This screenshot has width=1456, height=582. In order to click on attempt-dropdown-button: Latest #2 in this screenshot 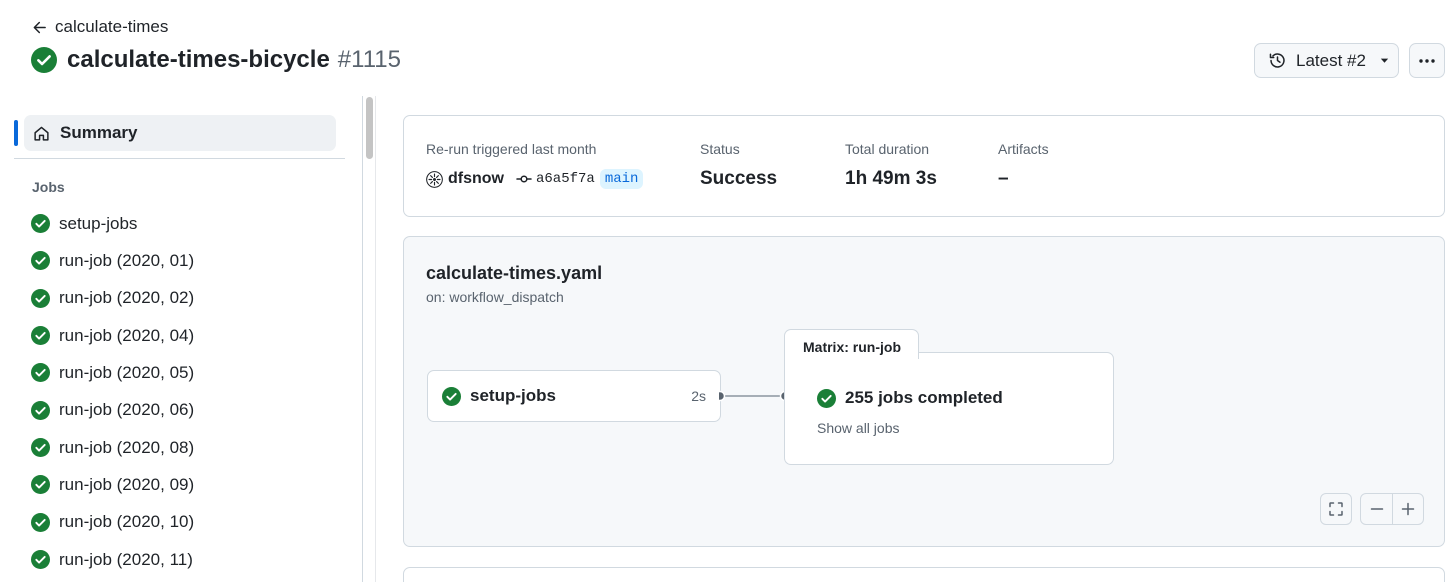, I will do `click(1326, 60)`.